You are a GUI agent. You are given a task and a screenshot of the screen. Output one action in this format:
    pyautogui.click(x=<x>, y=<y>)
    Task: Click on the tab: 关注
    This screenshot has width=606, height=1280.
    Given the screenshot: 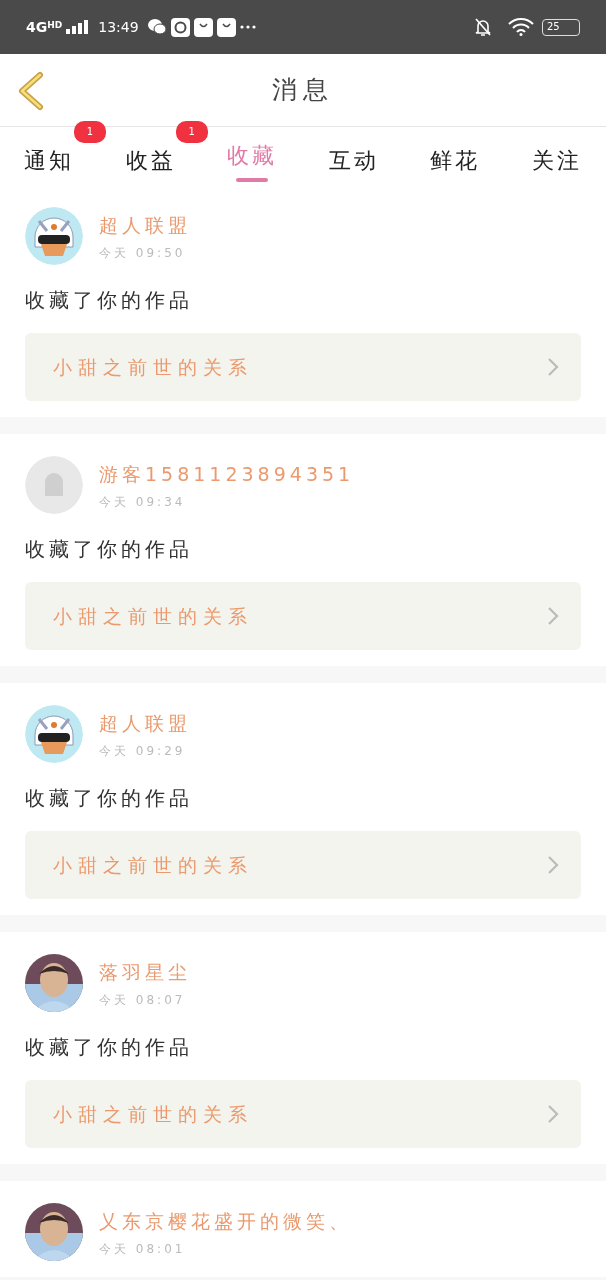 What is the action you would take?
    pyautogui.click(x=556, y=156)
    